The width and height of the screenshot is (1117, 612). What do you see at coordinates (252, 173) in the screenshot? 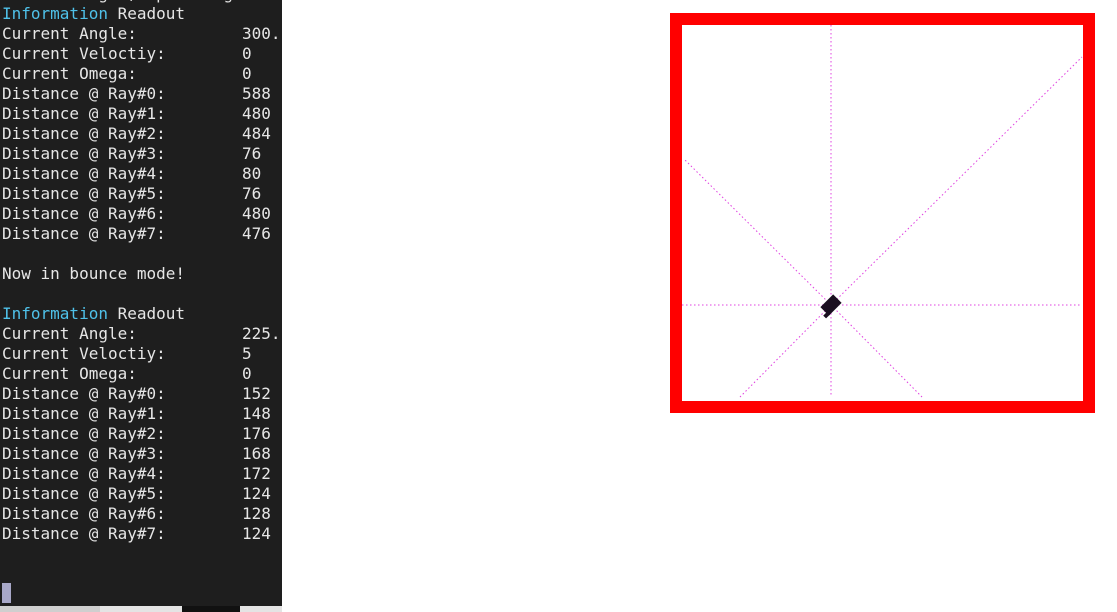
I see `terminal-line-value: 80` at bounding box center [252, 173].